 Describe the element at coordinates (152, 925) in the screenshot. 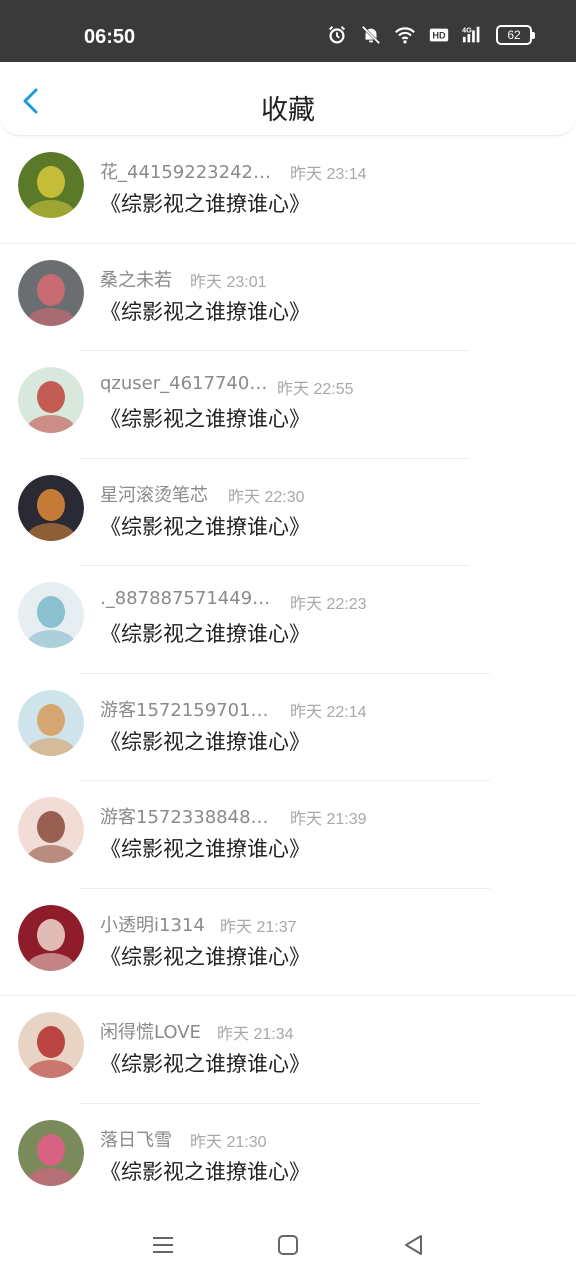

I see `user-name: 小透明i1314` at that location.